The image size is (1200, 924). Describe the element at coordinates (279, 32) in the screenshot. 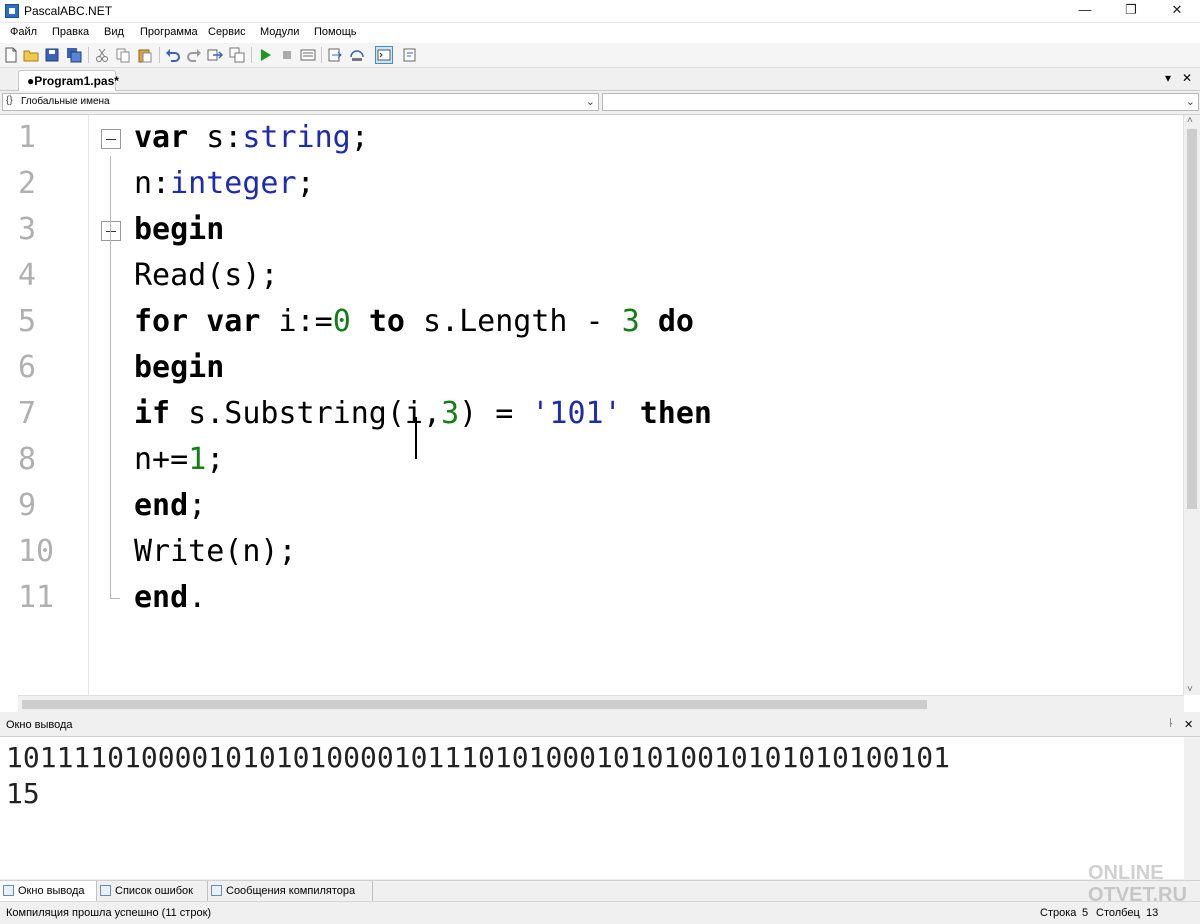

I see `menu-modules: Модули` at that location.